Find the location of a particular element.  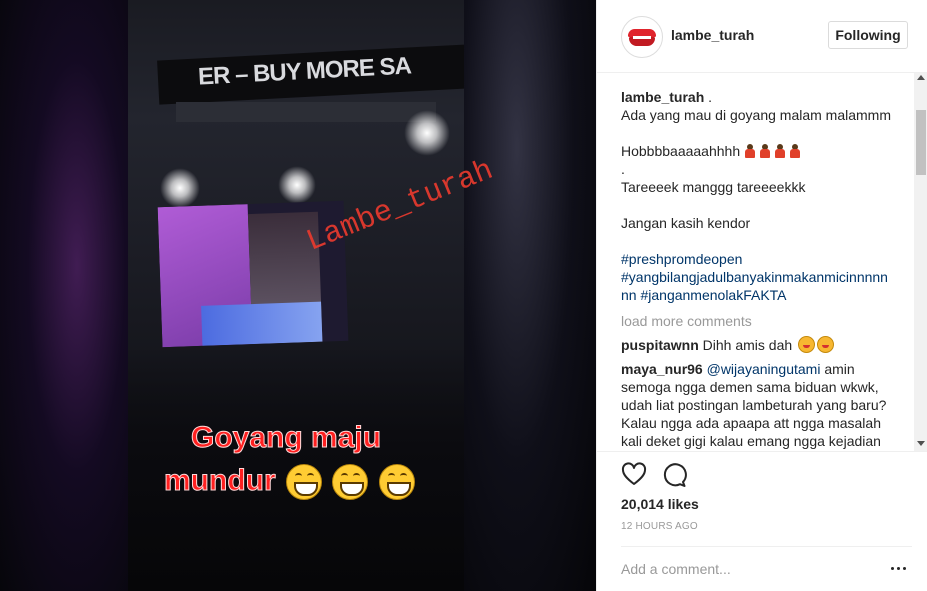

caption-line-with-emoji: Hobbbbaaaaahhhh is located at coordinates (712, 151).